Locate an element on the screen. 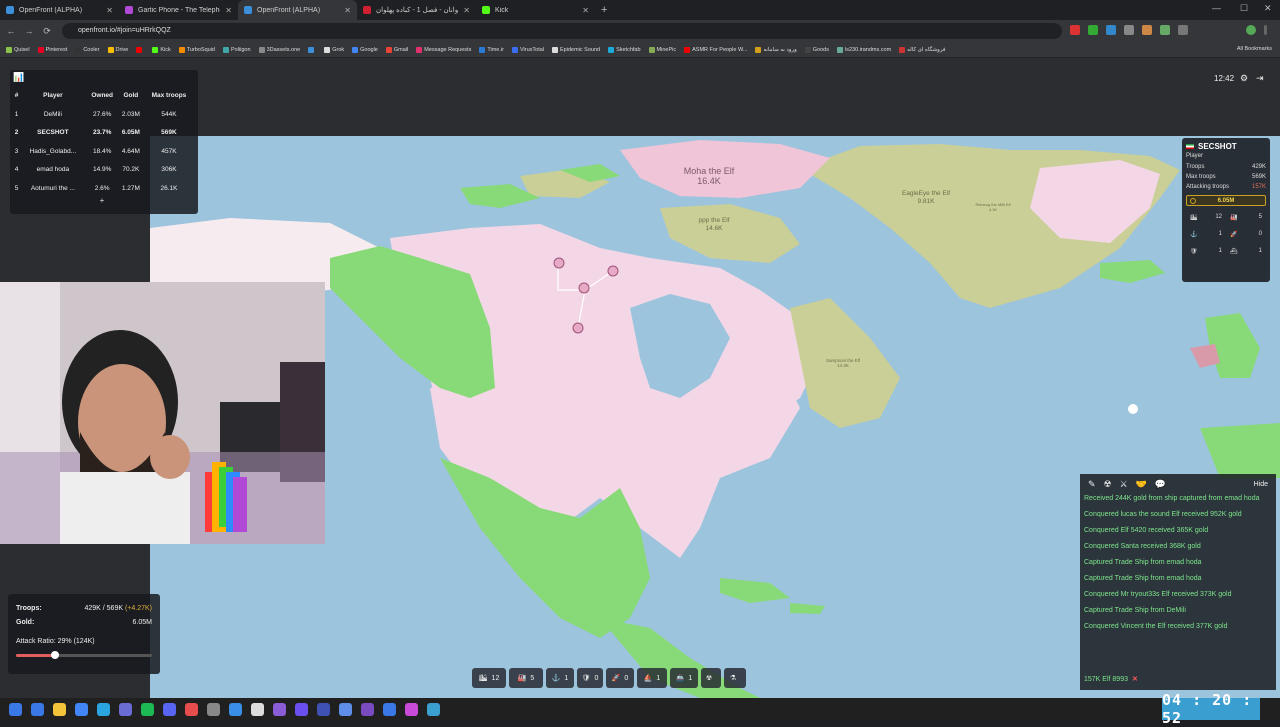 This screenshot has height=727, width=1280. build-button: ⚓ 1 is located at coordinates (560, 678).